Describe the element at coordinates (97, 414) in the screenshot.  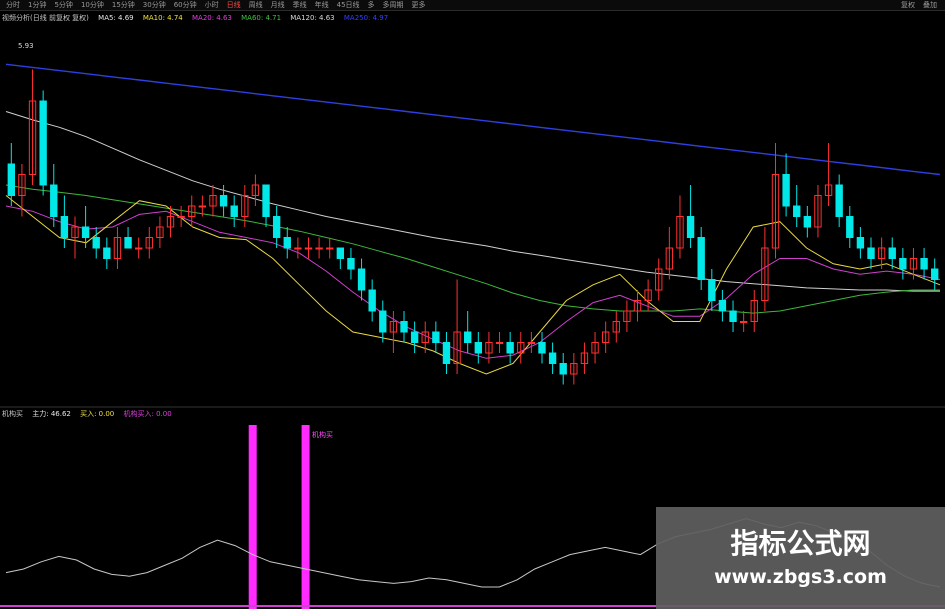
I see `indicator-buy-value: 买入: 0.00` at that location.